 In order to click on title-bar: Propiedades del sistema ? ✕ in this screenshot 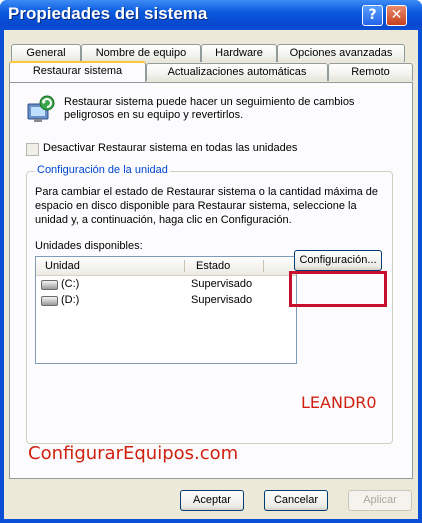, I will do `click(211, 15)`.